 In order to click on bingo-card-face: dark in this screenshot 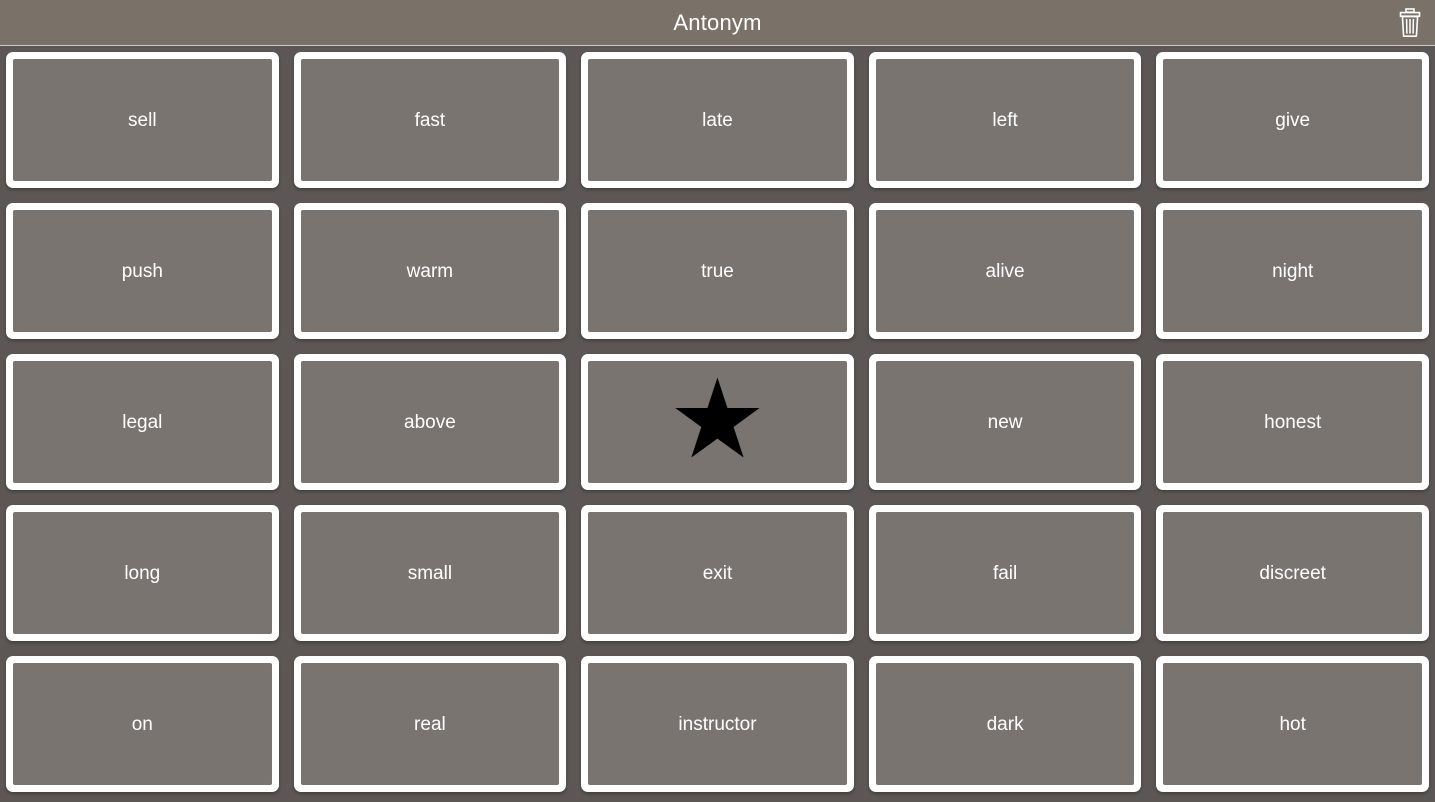, I will do `click(1005, 724)`.